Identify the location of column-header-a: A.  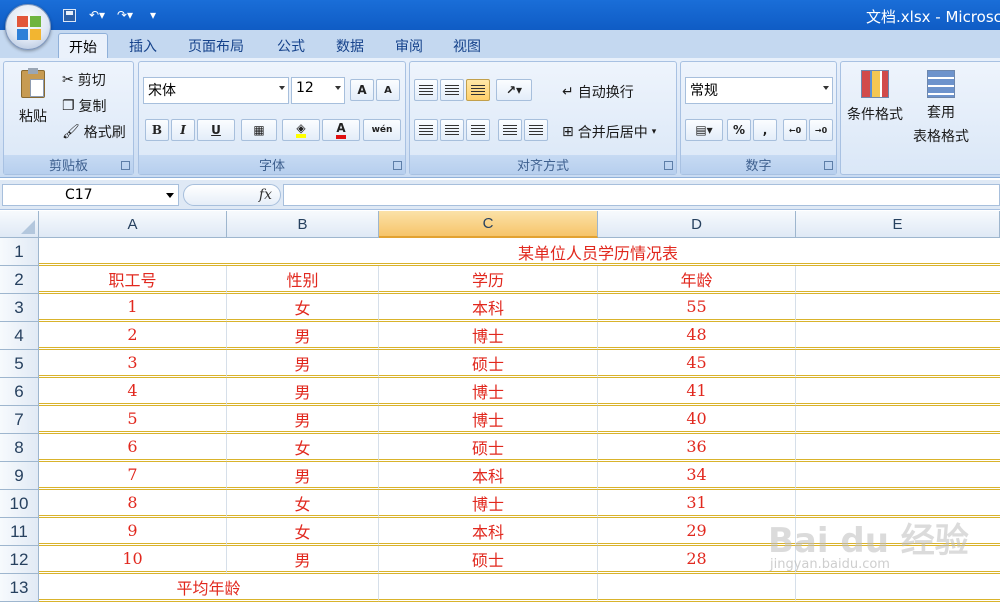
(133, 224).